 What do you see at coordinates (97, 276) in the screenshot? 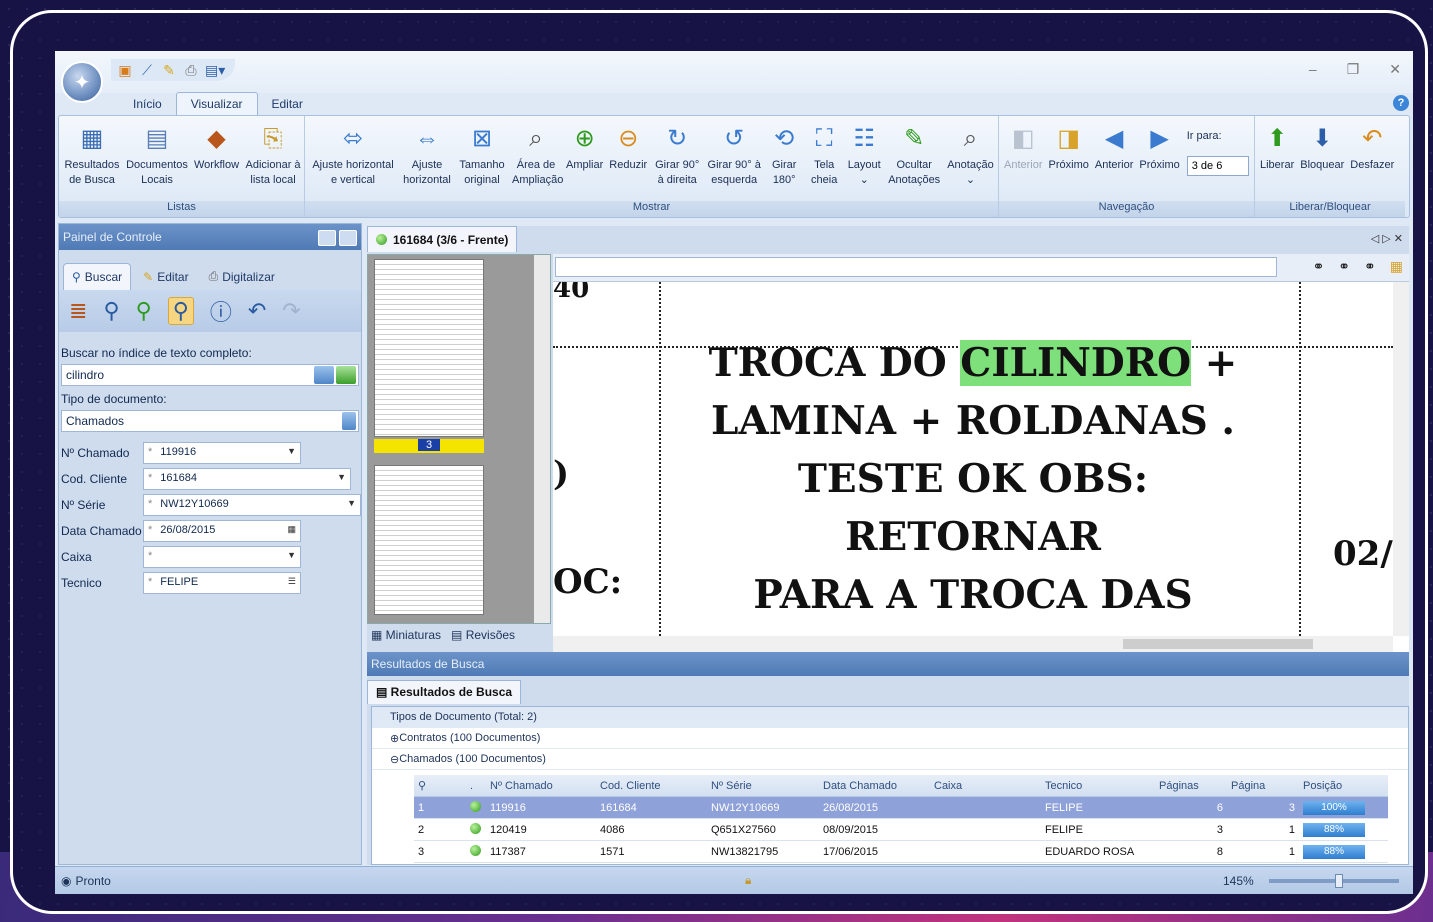
I see `tab-buscar: ⚲ Buscar` at bounding box center [97, 276].